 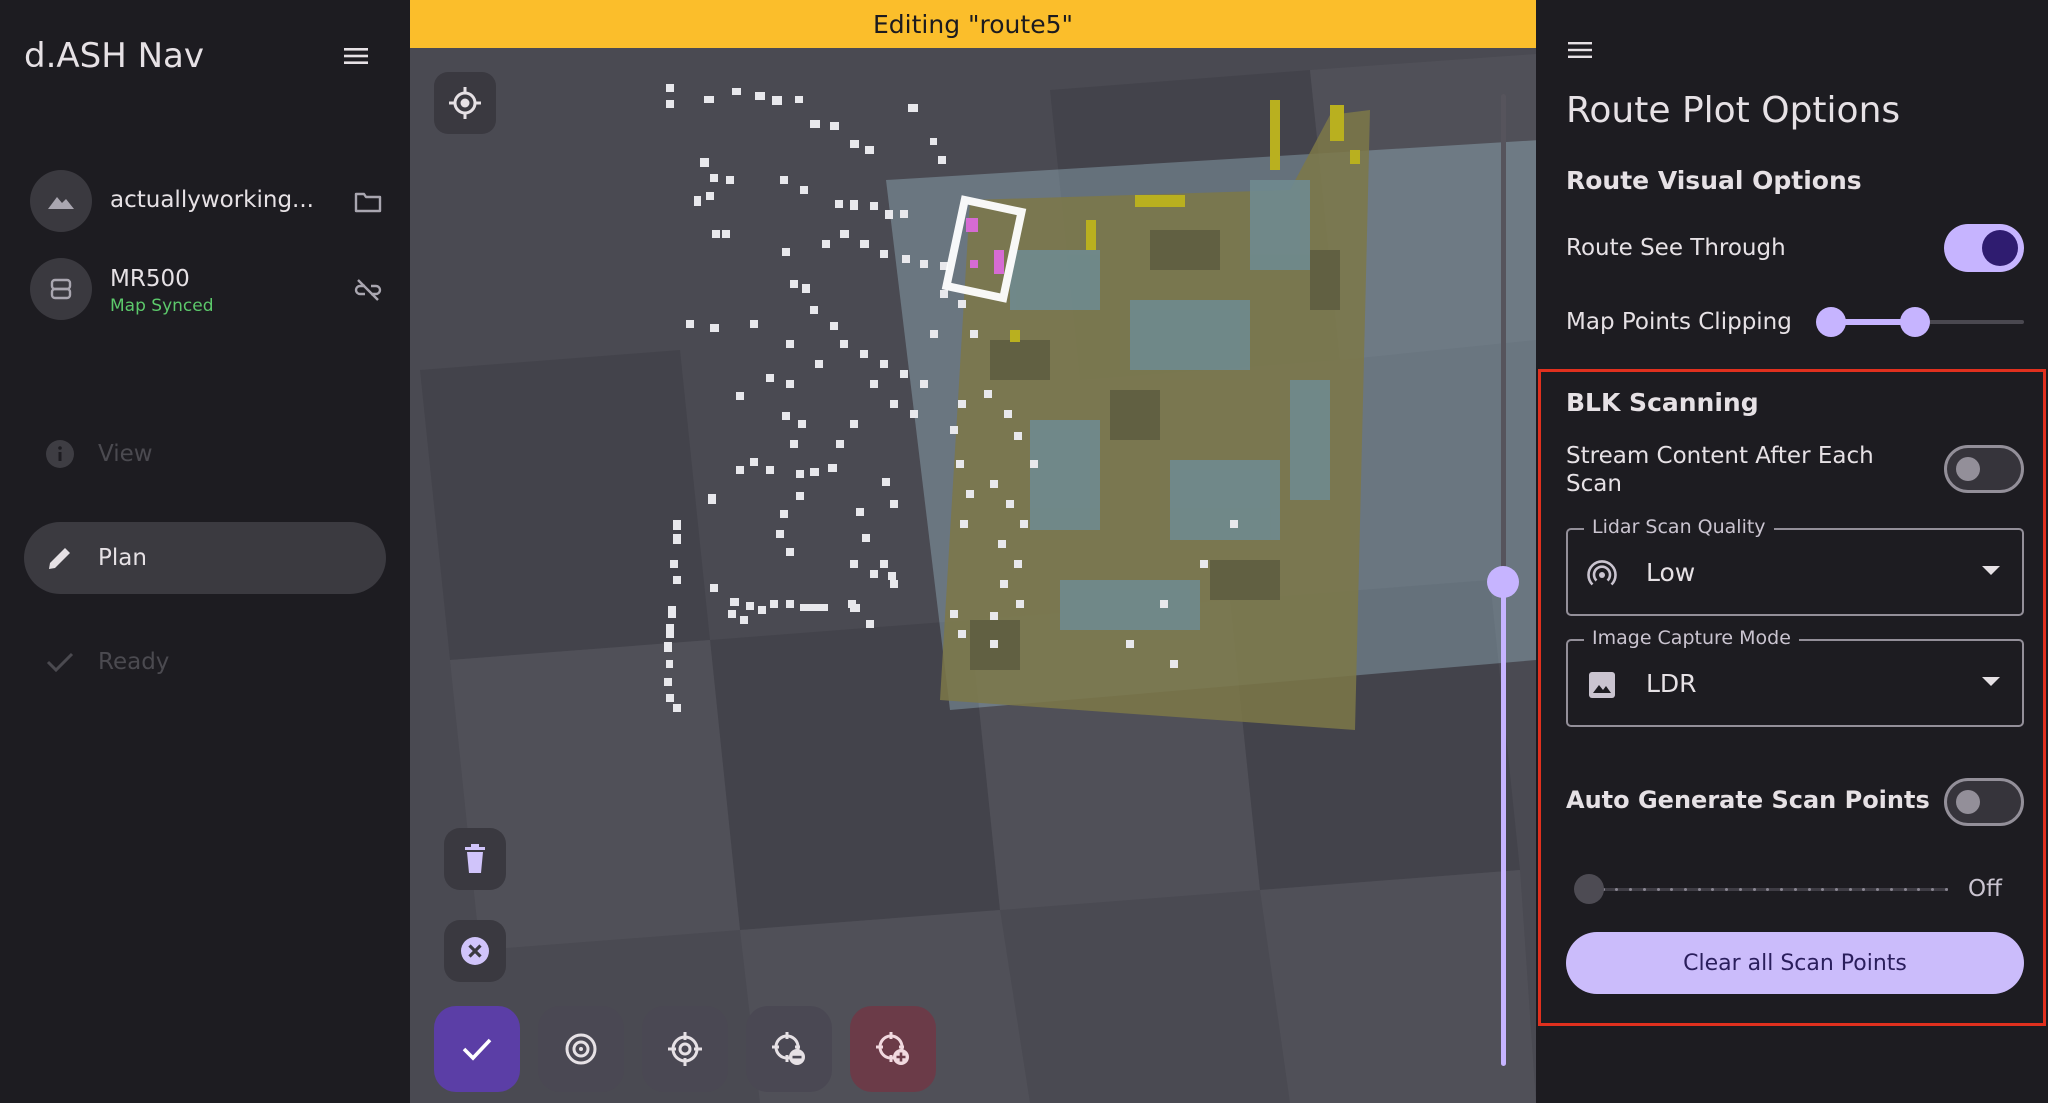 What do you see at coordinates (125, 454) in the screenshot?
I see `nav-item-label: View` at bounding box center [125, 454].